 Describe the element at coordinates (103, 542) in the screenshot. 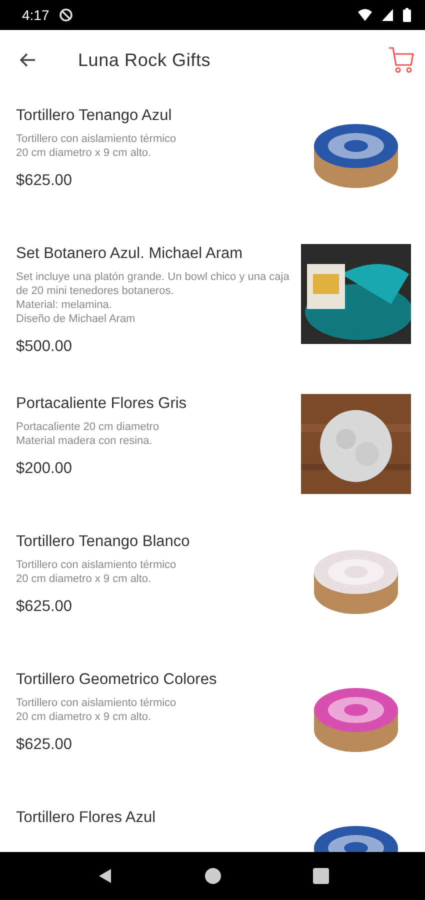

I see `product-name: Tortillero Tenango Blanco` at that location.